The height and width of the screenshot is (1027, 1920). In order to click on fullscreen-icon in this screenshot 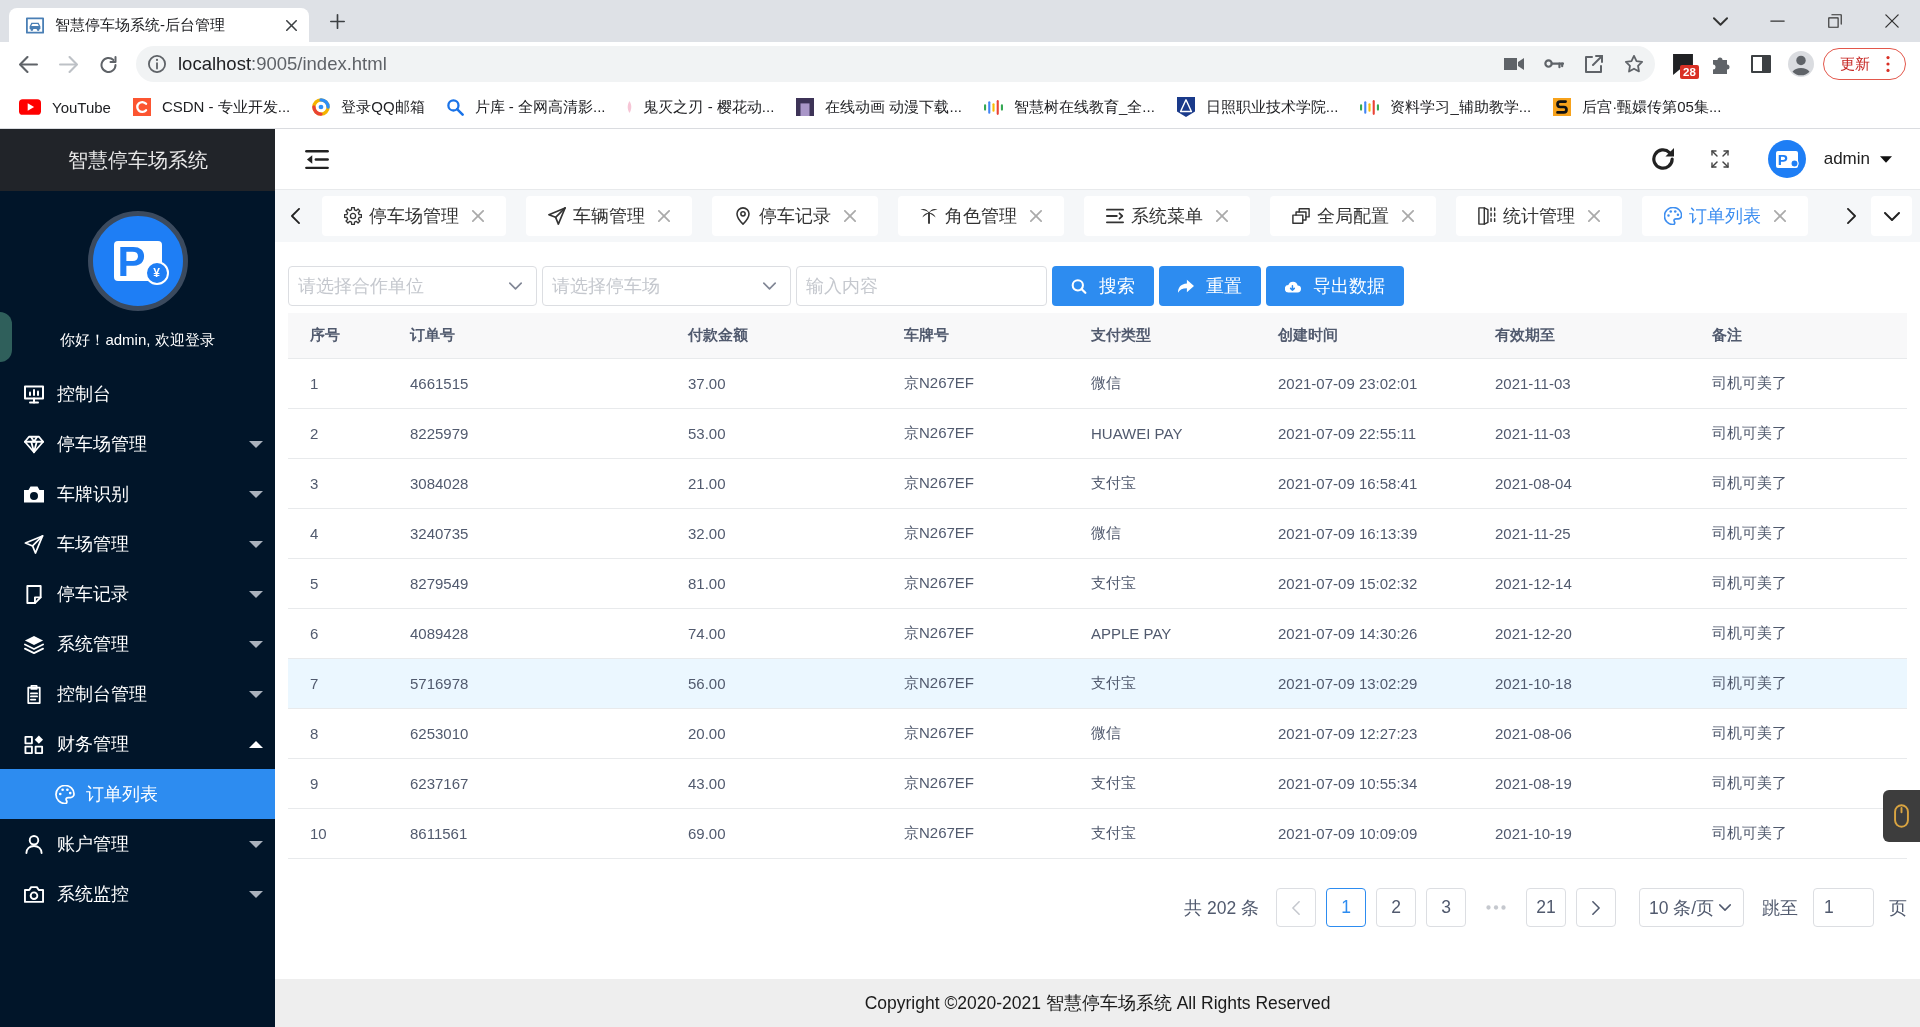, I will do `click(1719, 159)`.